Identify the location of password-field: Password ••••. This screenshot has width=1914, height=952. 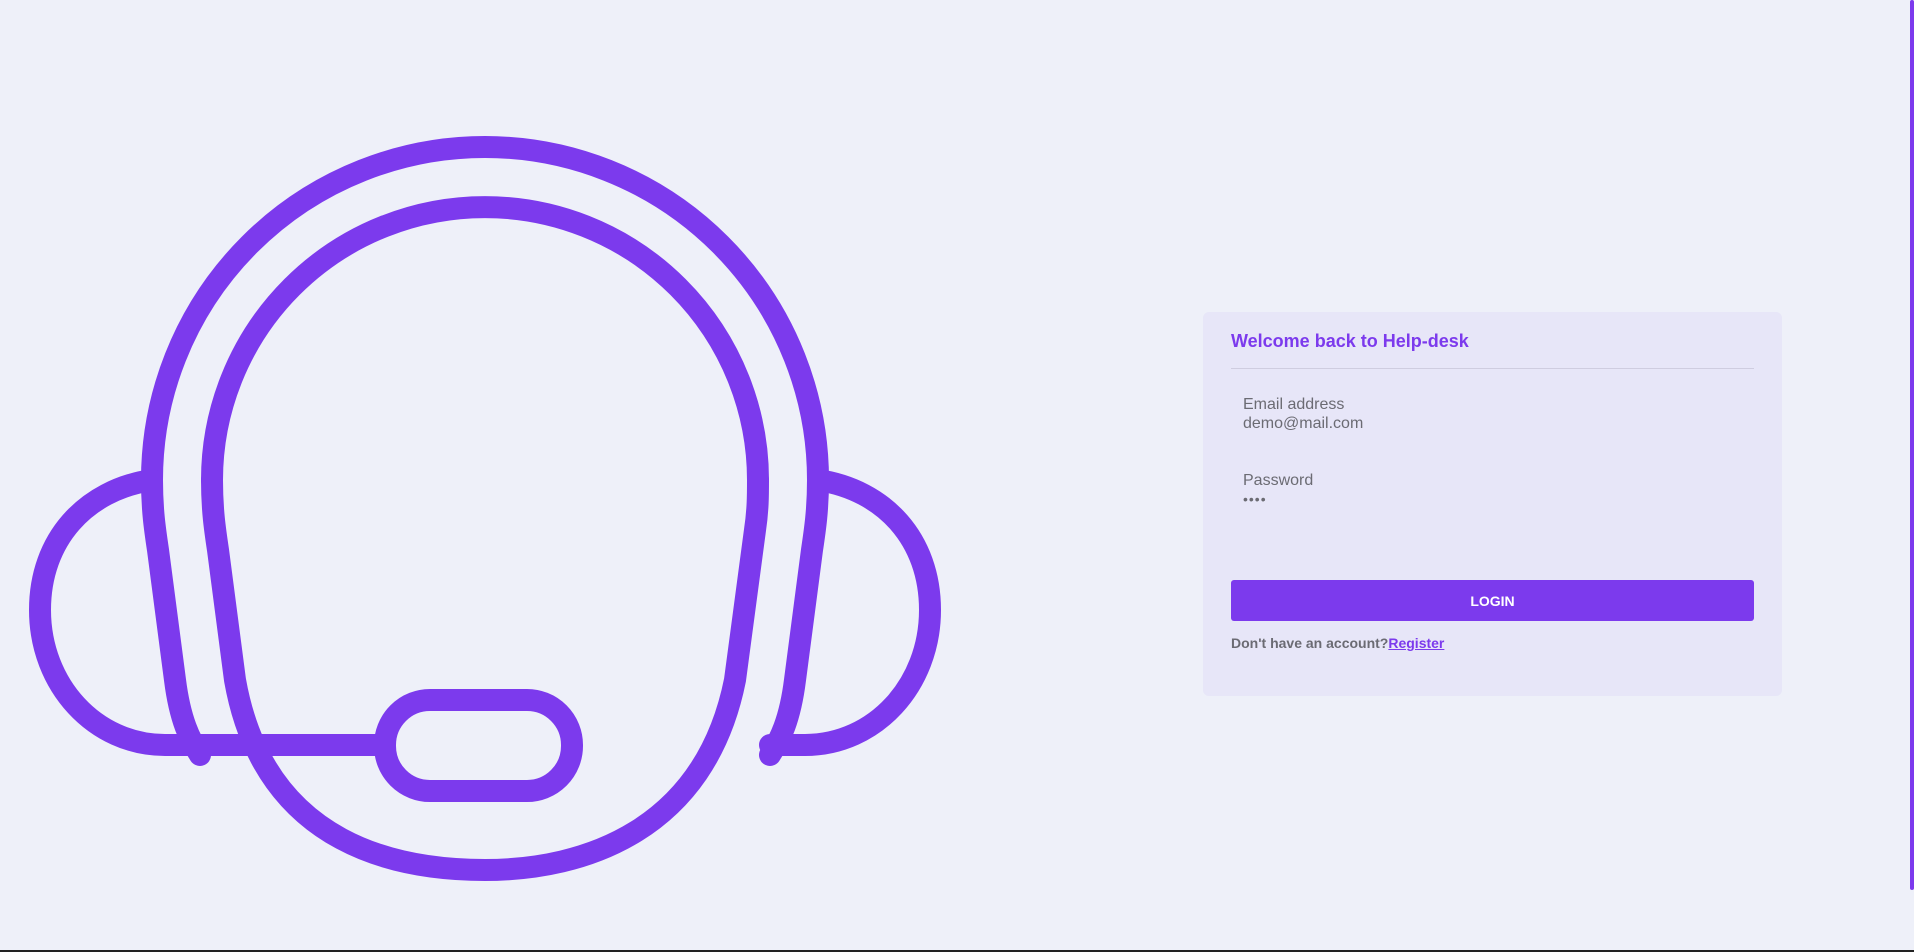
(1492, 493).